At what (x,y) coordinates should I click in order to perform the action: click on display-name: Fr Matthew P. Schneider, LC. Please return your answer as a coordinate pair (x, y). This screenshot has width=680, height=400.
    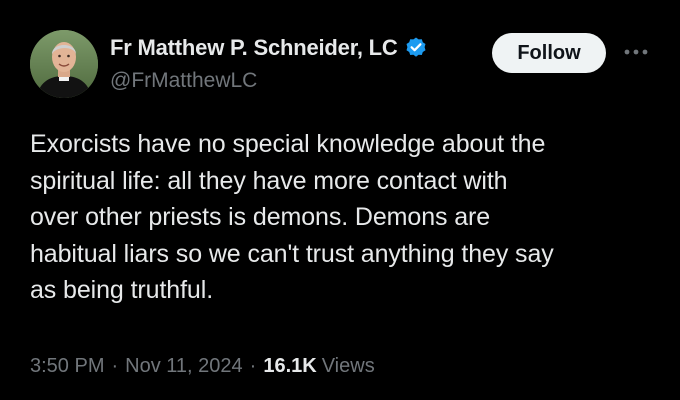
    Looking at the image, I should click on (254, 48).